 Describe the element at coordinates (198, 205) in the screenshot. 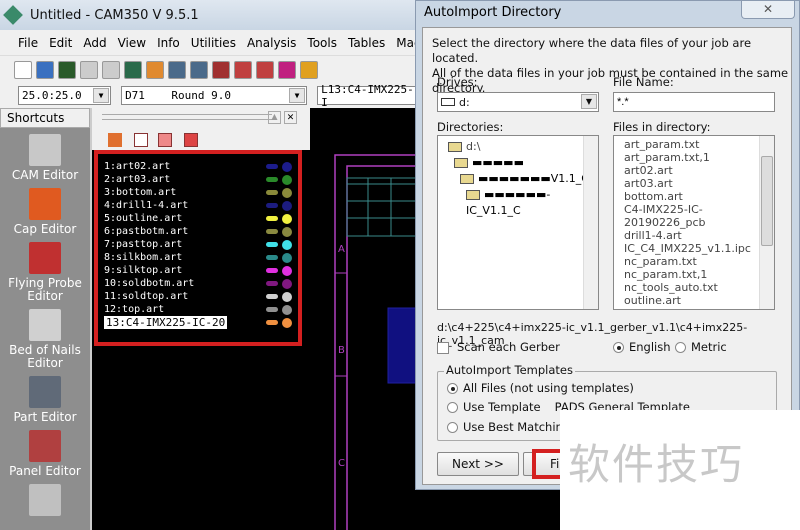

I see `layer-row: 4:drill1-4.art` at that location.